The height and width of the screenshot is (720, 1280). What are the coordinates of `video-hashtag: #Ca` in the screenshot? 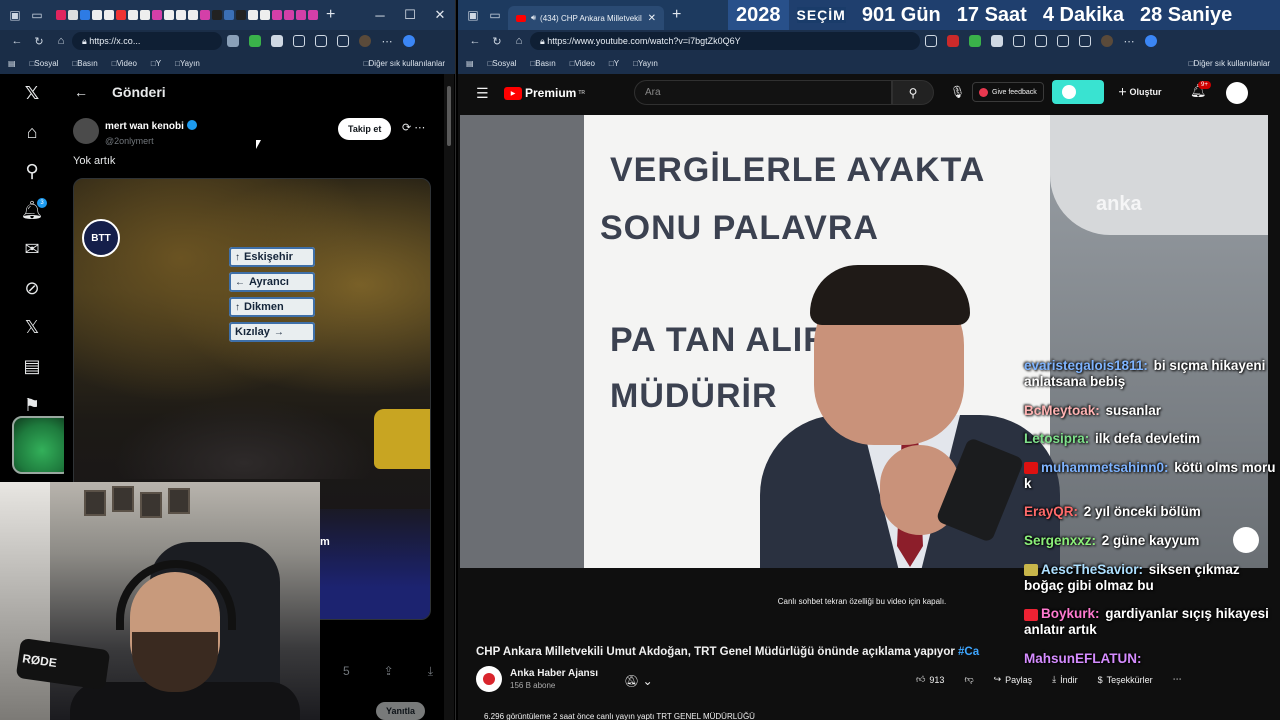 It's located at (968, 652).